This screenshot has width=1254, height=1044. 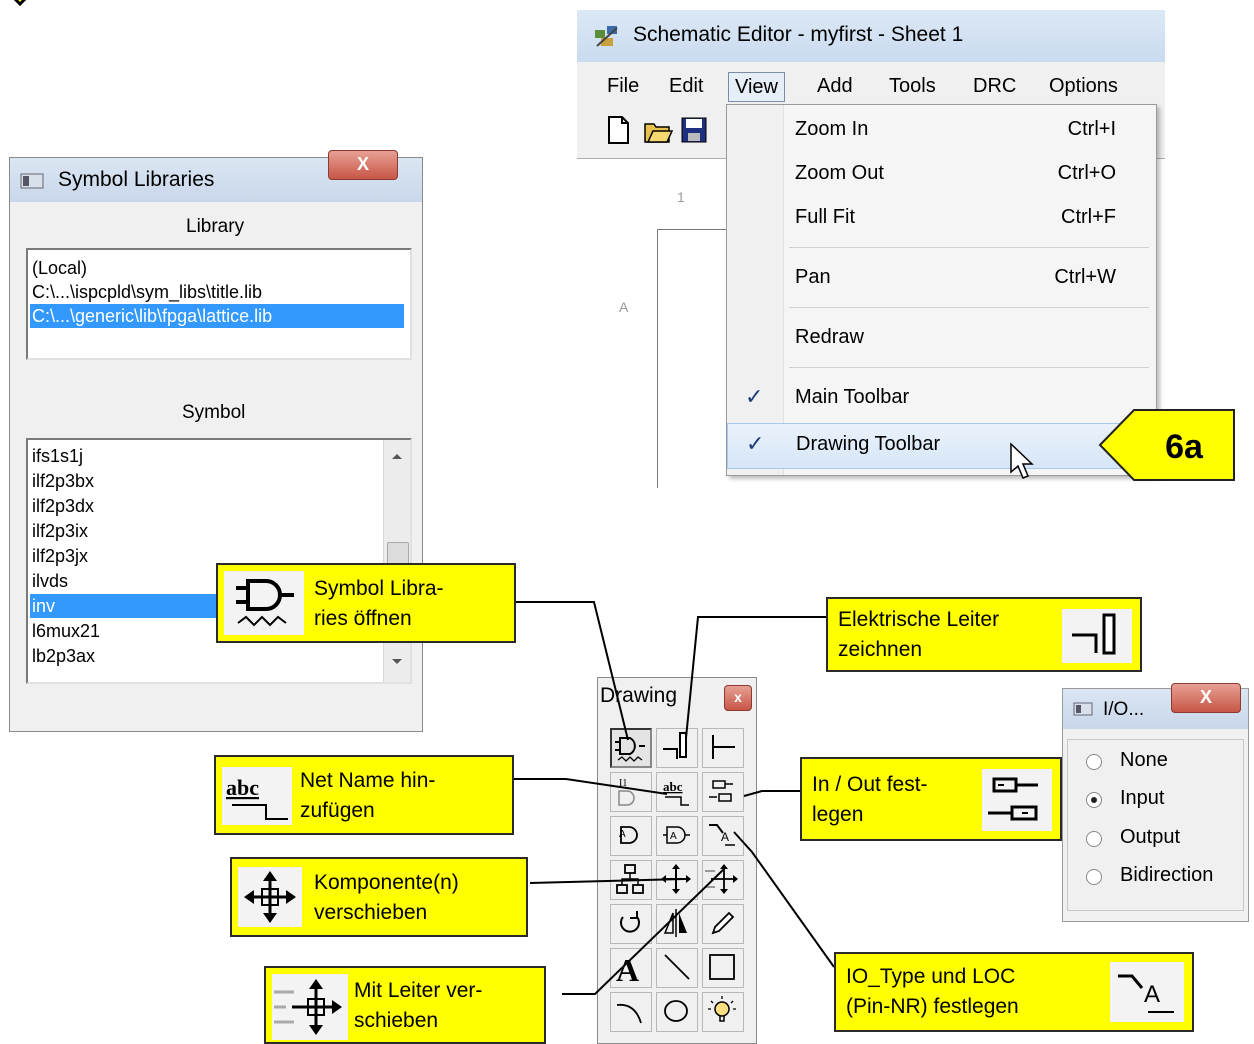 I want to click on tool-circle, so click(x=677, y=1012).